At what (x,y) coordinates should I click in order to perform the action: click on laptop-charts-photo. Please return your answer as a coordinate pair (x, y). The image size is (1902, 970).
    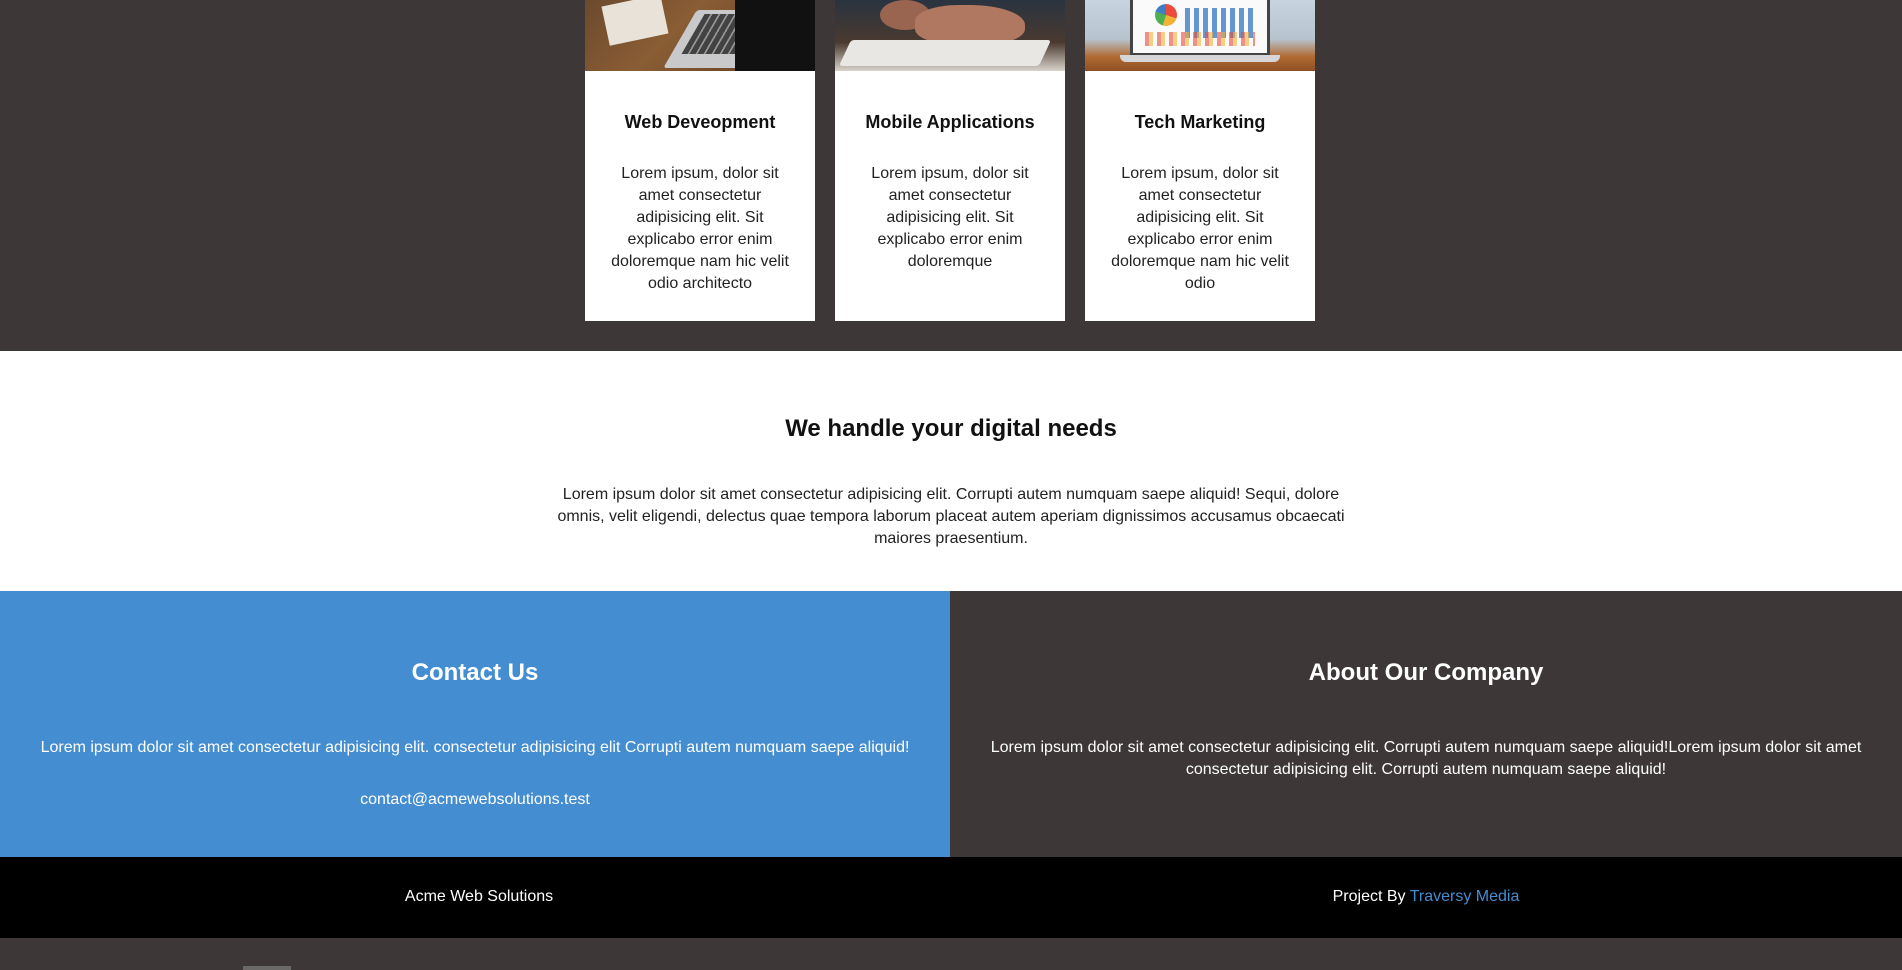
    Looking at the image, I should click on (1200, 35).